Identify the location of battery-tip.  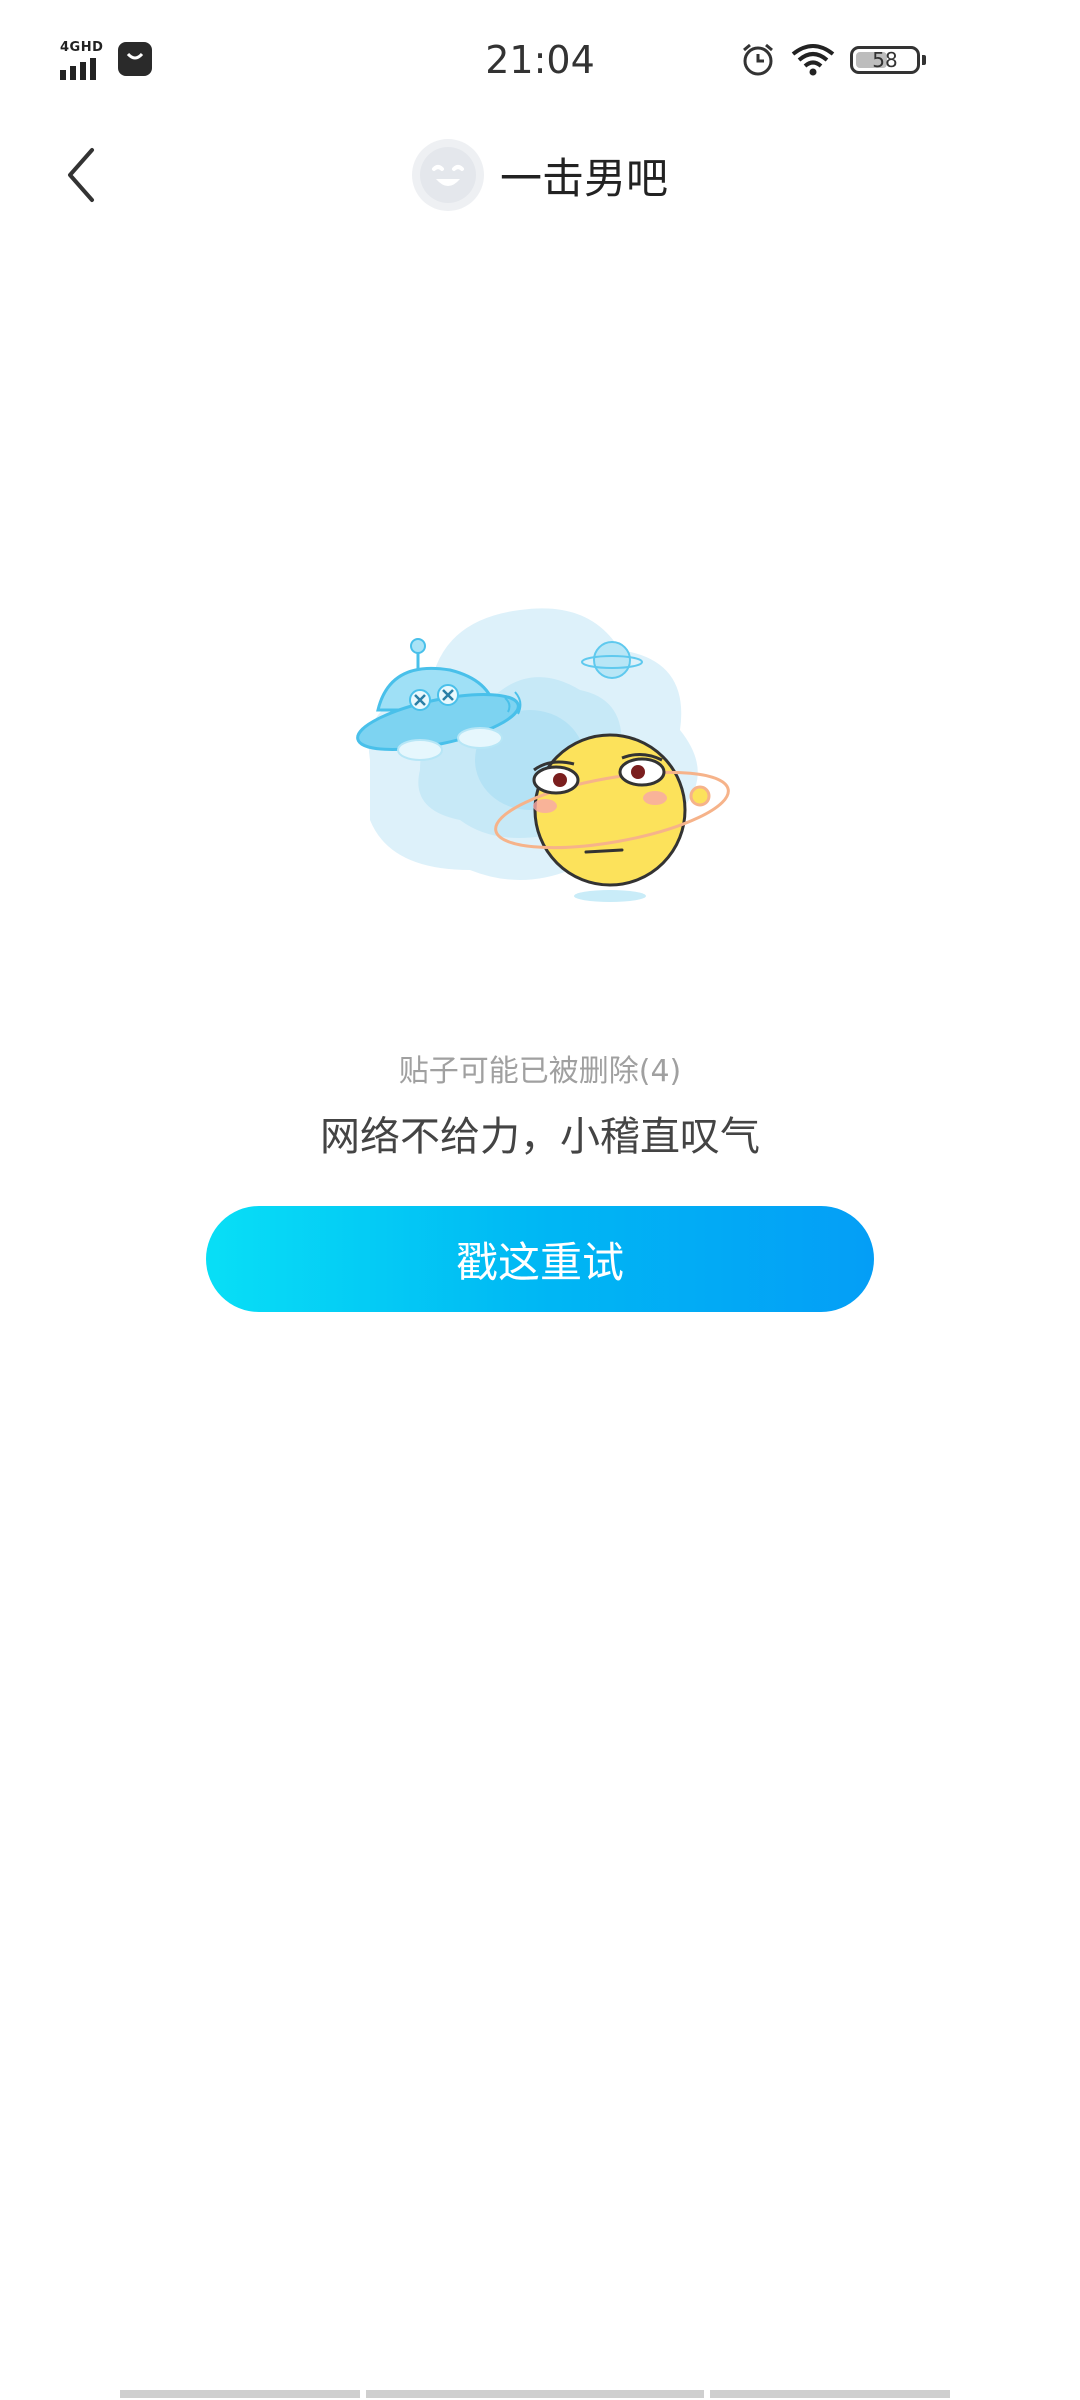
(924, 60).